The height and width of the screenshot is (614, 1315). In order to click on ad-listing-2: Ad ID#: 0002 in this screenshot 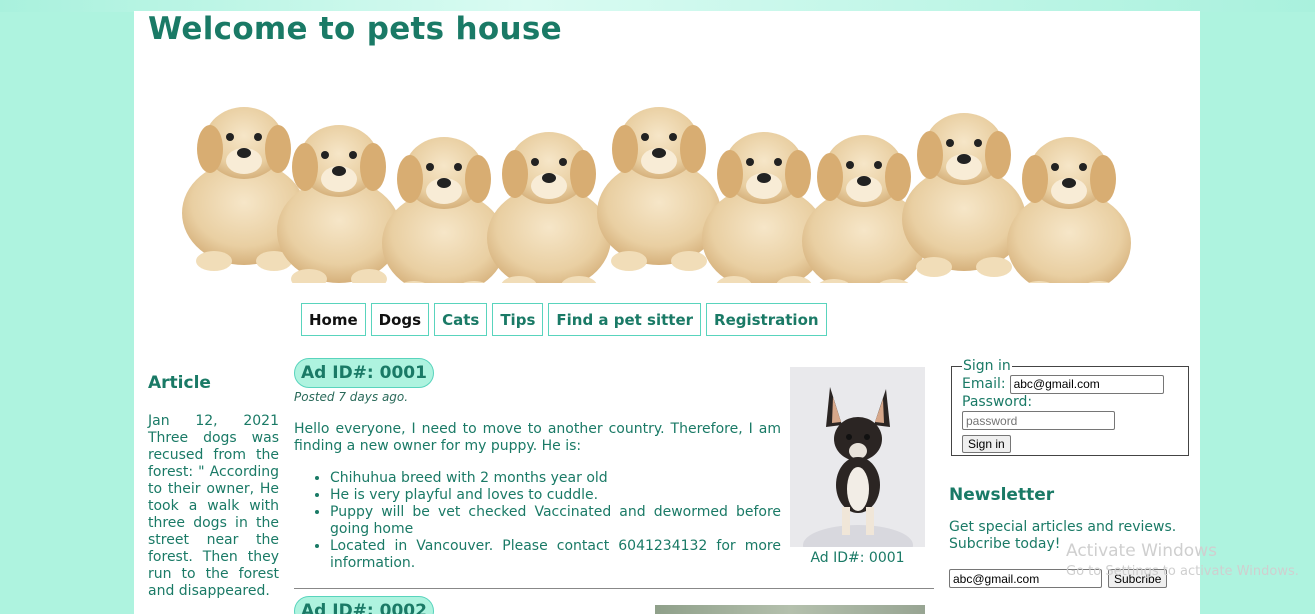, I will do `click(364, 605)`.